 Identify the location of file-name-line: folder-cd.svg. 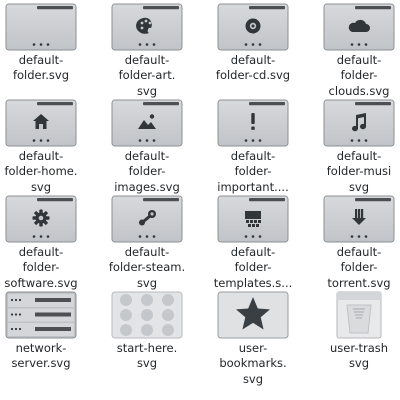
(253, 75).